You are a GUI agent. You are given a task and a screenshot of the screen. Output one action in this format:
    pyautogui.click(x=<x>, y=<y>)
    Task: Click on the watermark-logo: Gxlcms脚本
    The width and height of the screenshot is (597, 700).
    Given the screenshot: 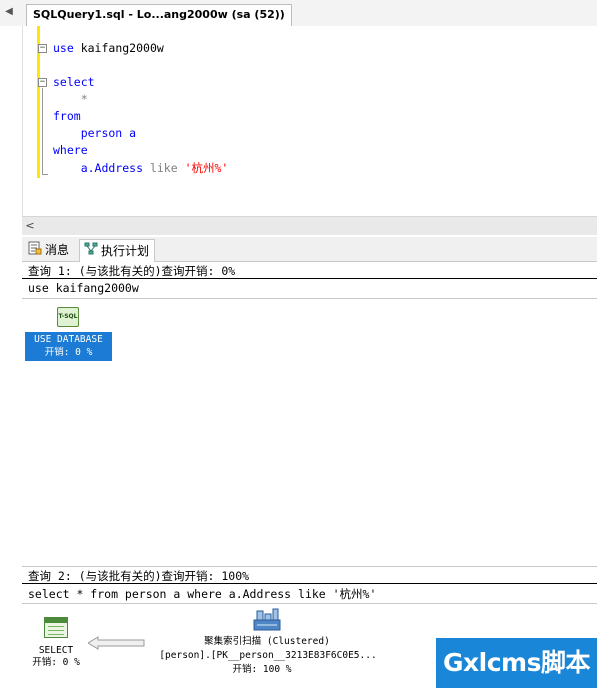 What is the action you would take?
    pyautogui.click(x=516, y=663)
    